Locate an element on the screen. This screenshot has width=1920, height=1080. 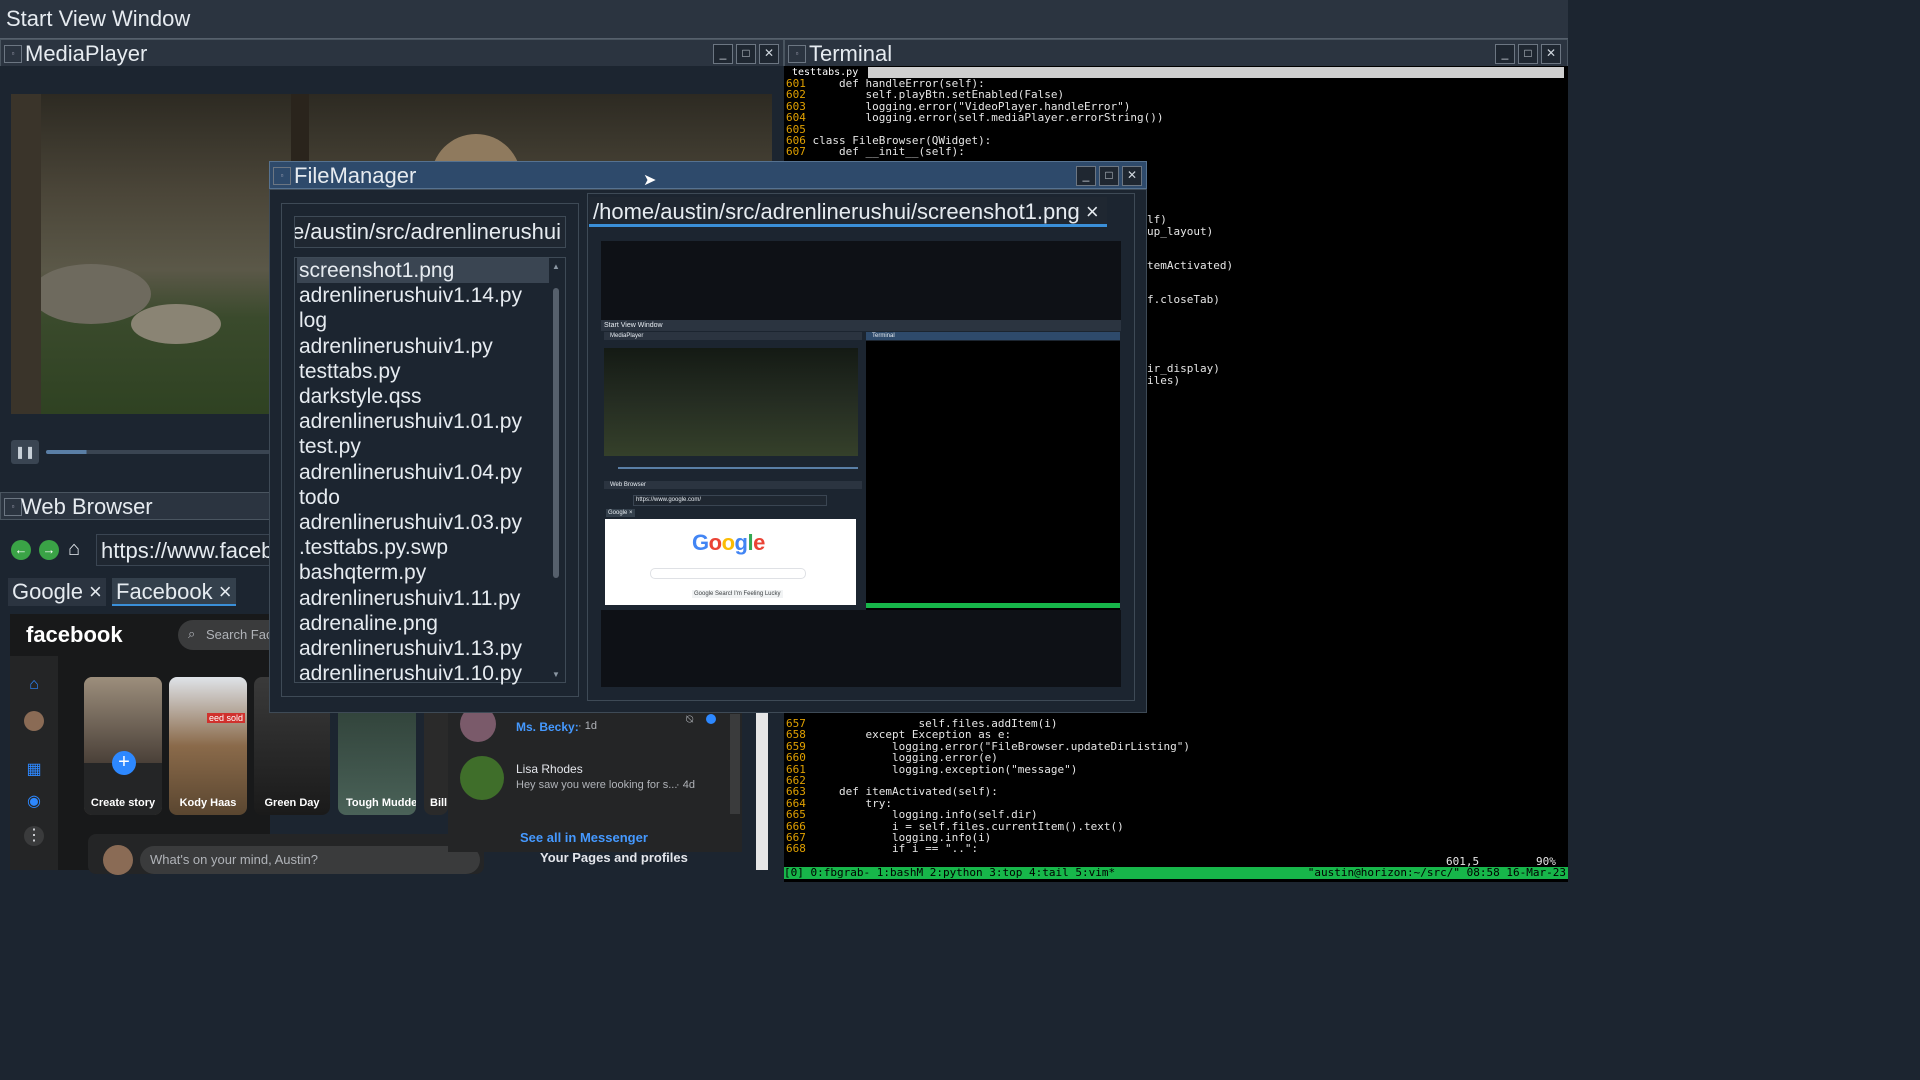
start-view-title: Start View Window is located at coordinates (98, 18).